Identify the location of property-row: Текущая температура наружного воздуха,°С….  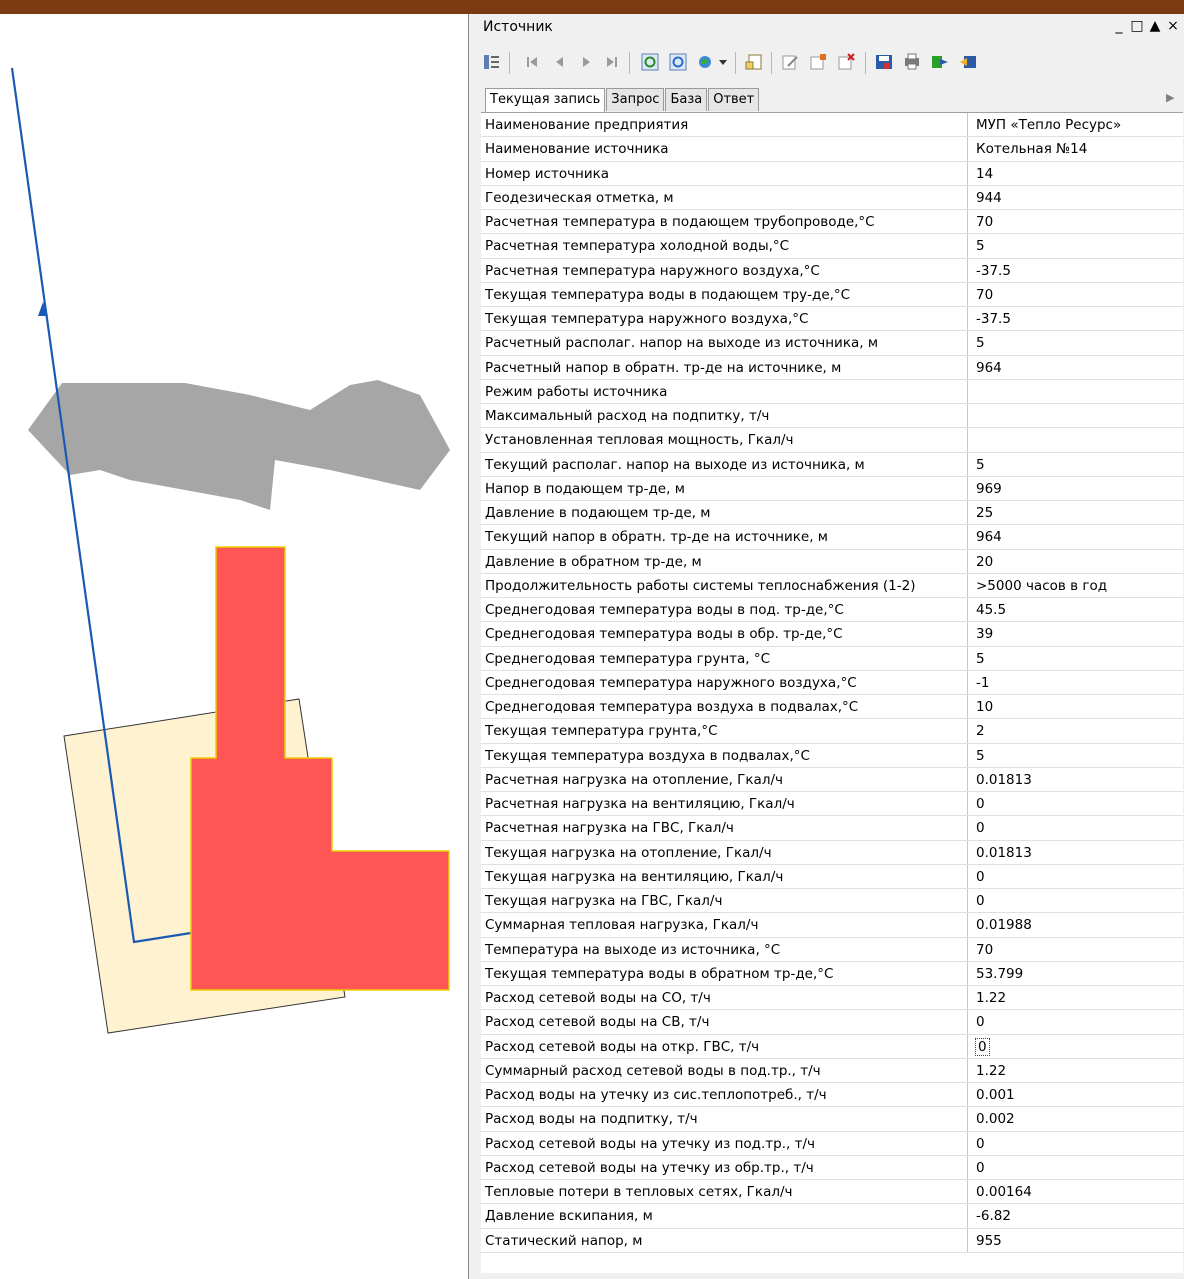
(832, 319).